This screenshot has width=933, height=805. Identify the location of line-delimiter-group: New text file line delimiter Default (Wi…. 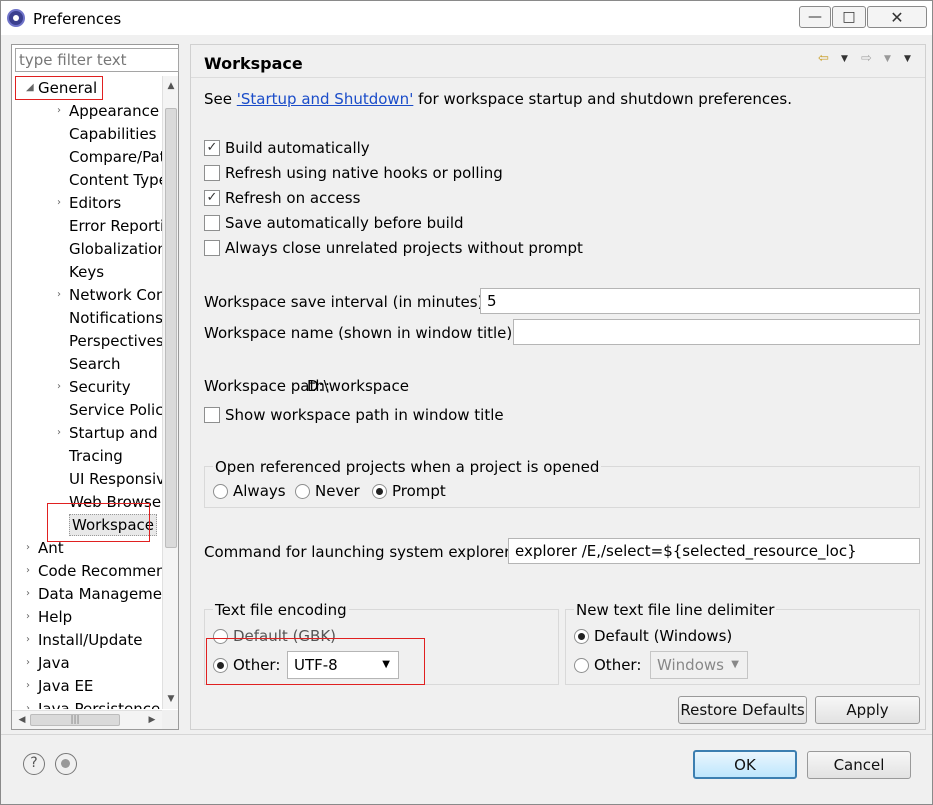
(742, 643).